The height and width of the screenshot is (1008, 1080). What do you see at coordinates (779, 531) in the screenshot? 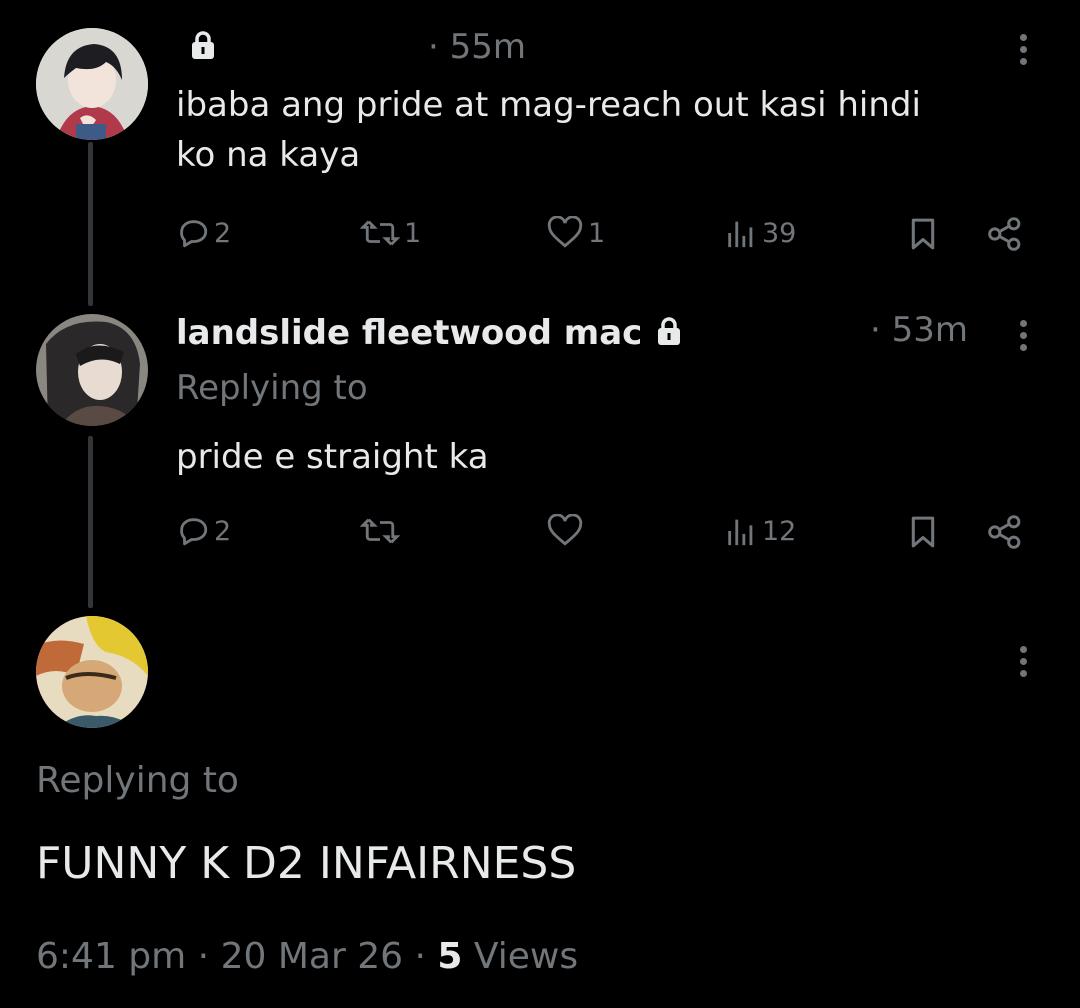
I see `views-count: 12` at bounding box center [779, 531].